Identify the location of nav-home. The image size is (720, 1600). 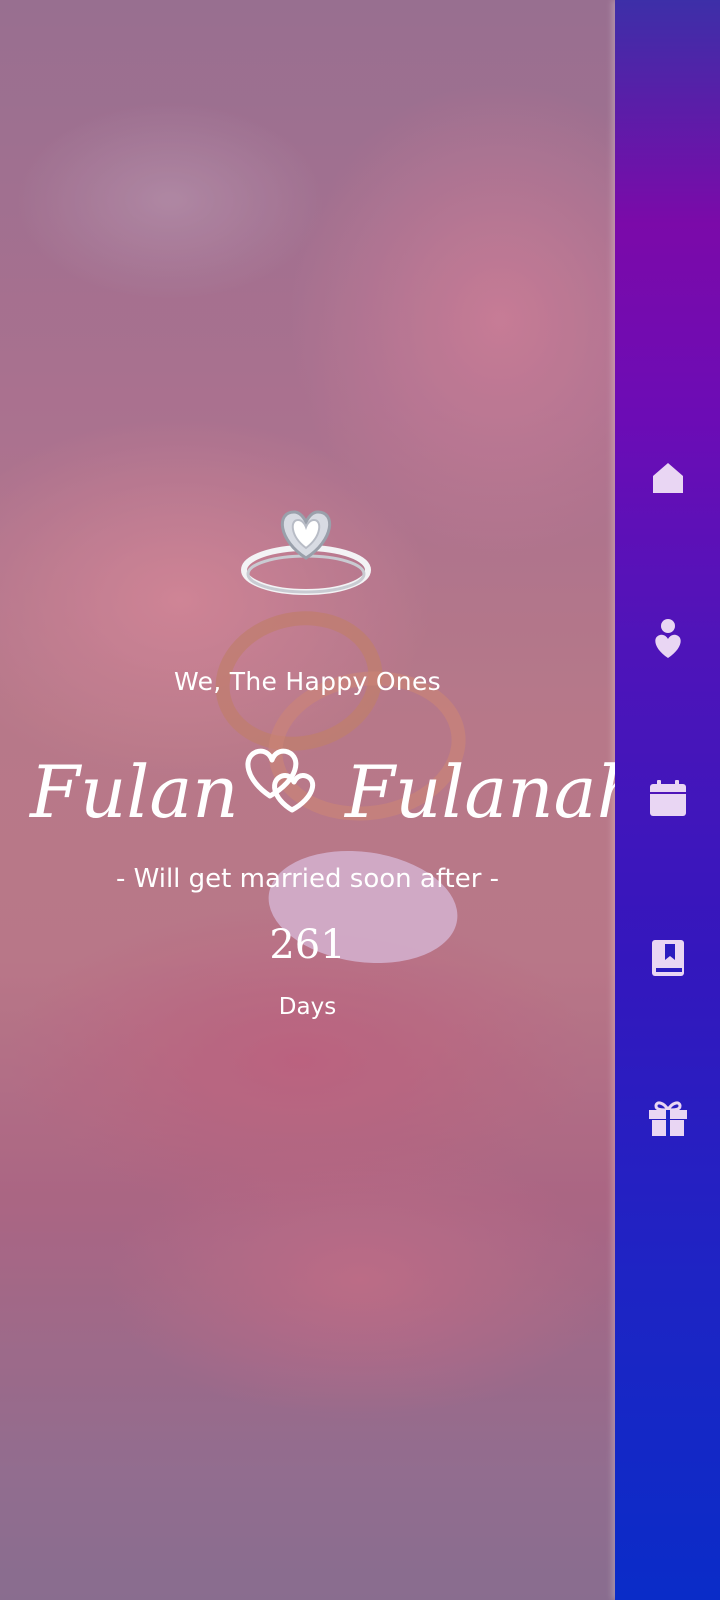
(667, 478).